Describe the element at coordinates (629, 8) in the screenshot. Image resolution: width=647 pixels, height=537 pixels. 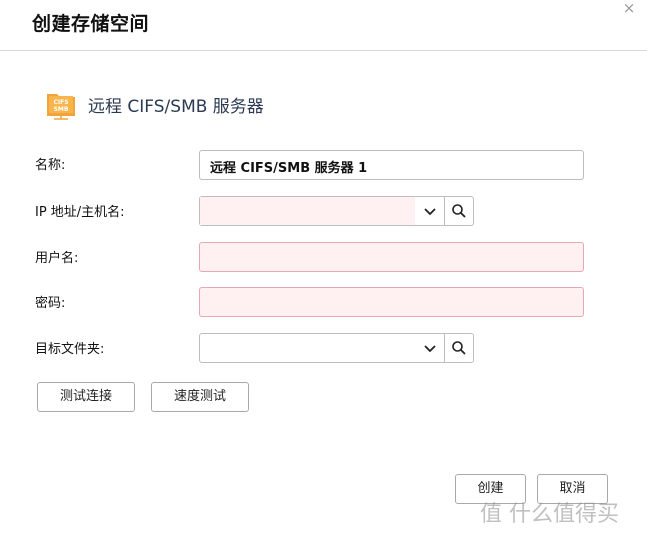
I see `close-icon: ×` at that location.